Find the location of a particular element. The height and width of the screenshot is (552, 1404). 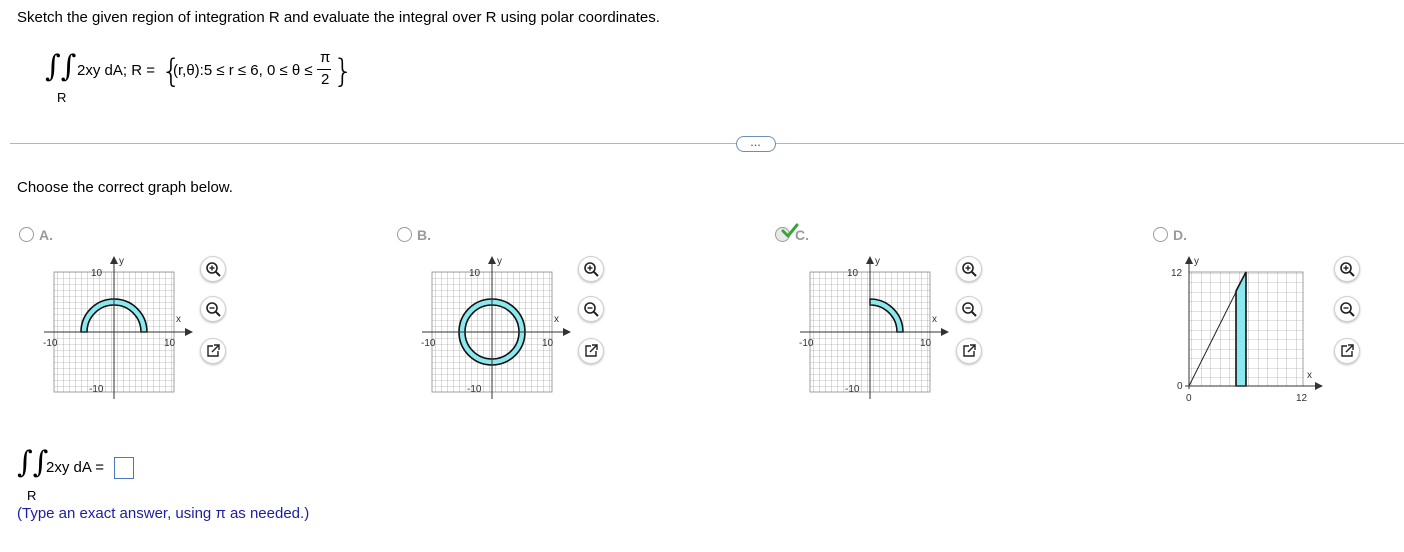

pi-numerator: π is located at coordinates (325, 57).